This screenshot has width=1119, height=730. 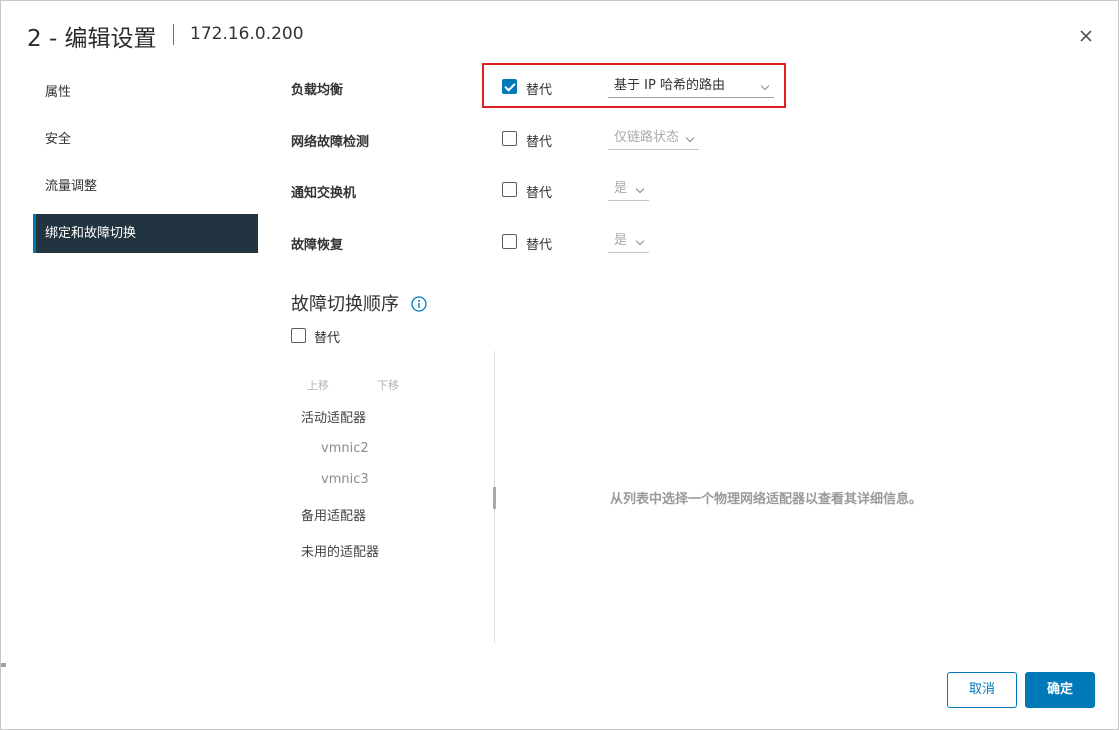 I want to click on network-failure-detection-select: 仅链路状态, so click(x=653, y=139).